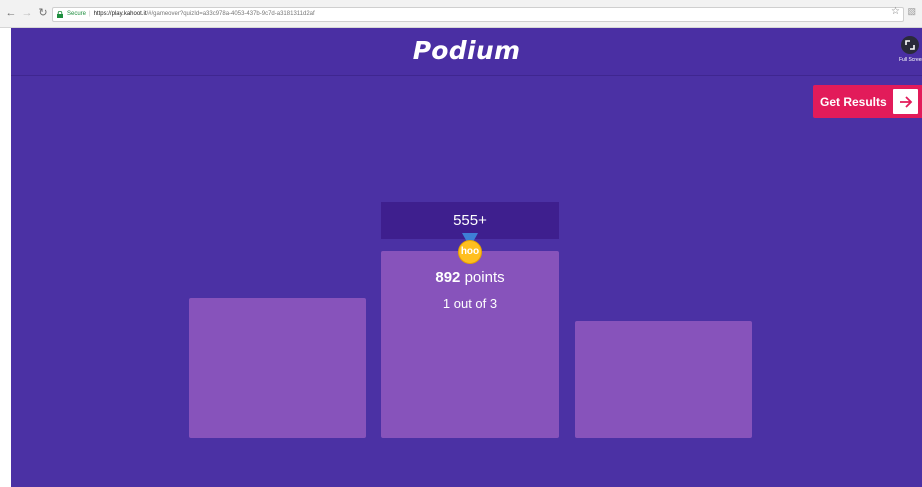 The image size is (922, 487). What do you see at coordinates (470, 303) in the screenshot?
I see `winner-rank: 1 out of 3` at bounding box center [470, 303].